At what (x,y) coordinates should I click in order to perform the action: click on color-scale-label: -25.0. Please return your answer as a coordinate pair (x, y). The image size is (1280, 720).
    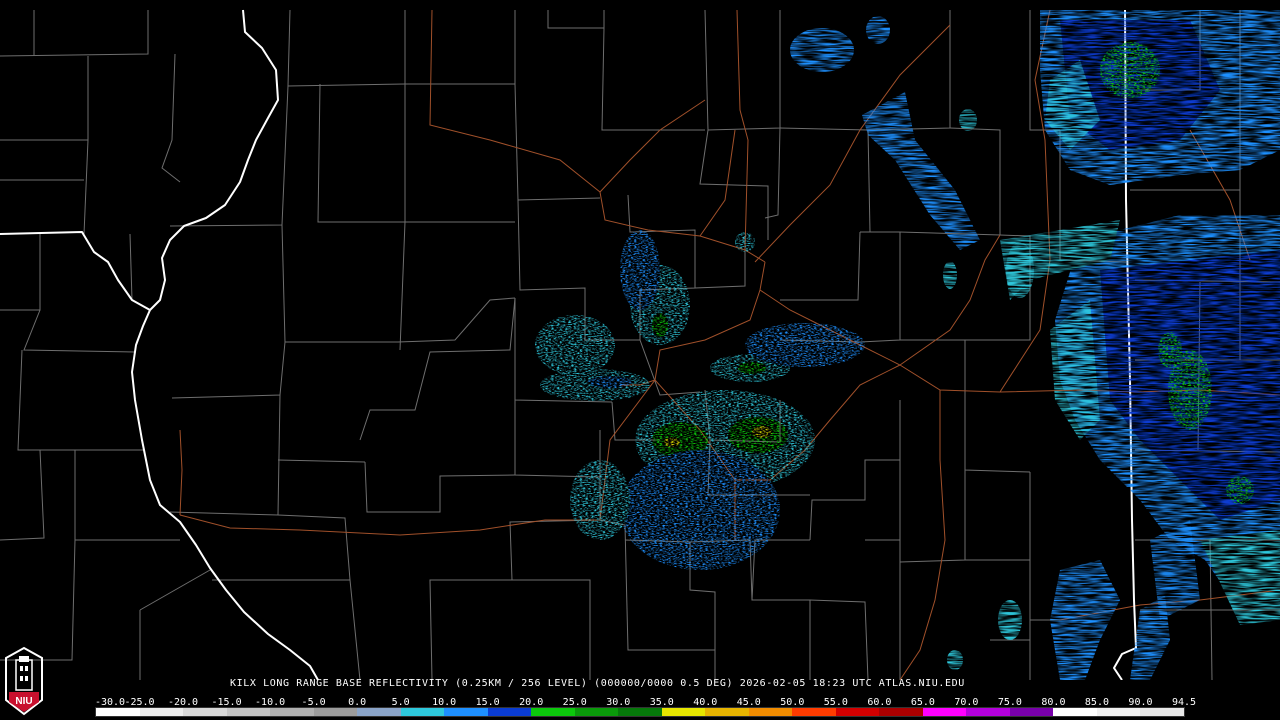
    Looking at the image, I should click on (139, 702).